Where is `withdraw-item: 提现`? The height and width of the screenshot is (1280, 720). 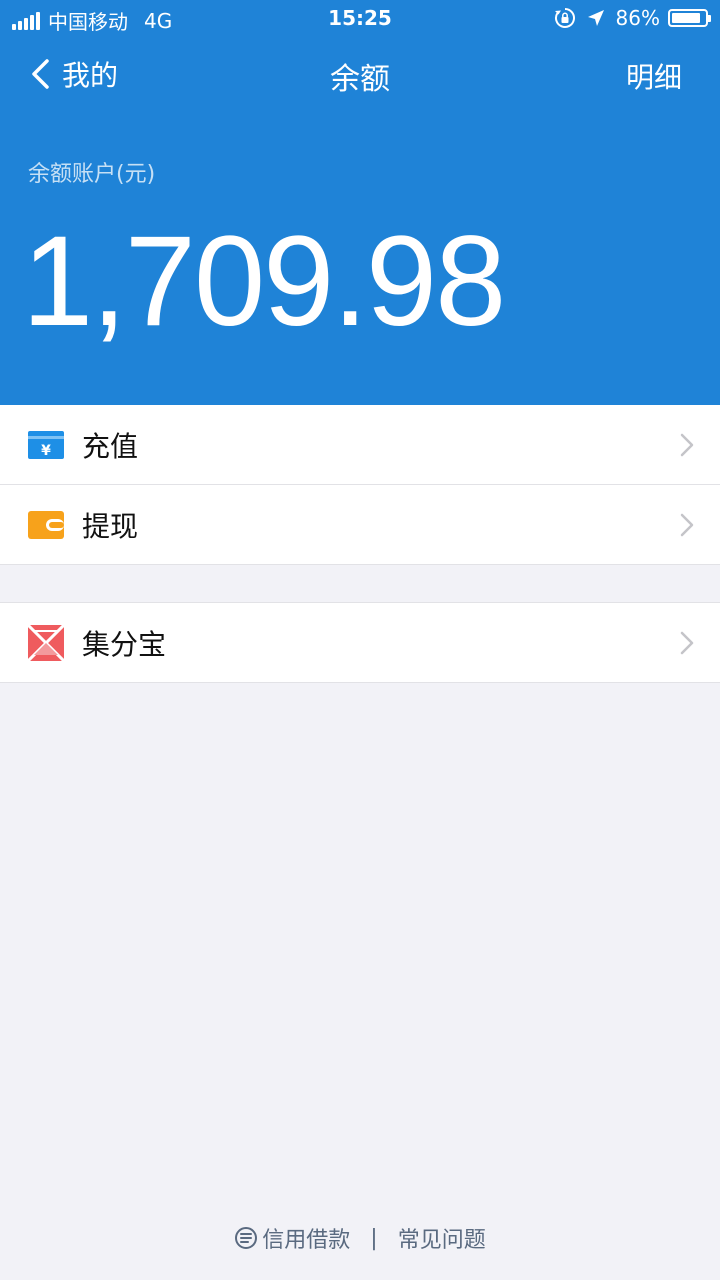 withdraw-item: 提现 is located at coordinates (360, 525).